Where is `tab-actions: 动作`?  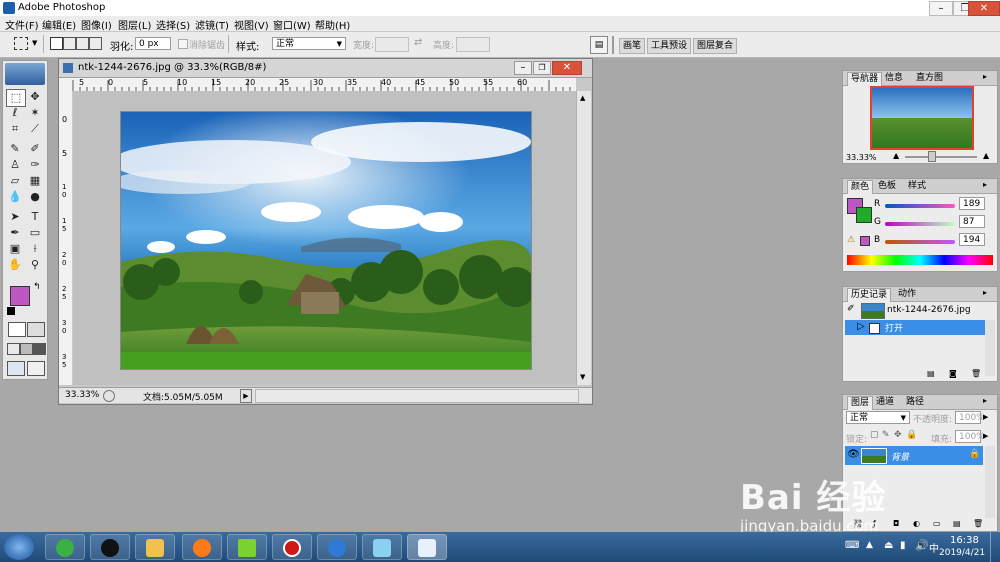 tab-actions: 动作 is located at coordinates (907, 294).